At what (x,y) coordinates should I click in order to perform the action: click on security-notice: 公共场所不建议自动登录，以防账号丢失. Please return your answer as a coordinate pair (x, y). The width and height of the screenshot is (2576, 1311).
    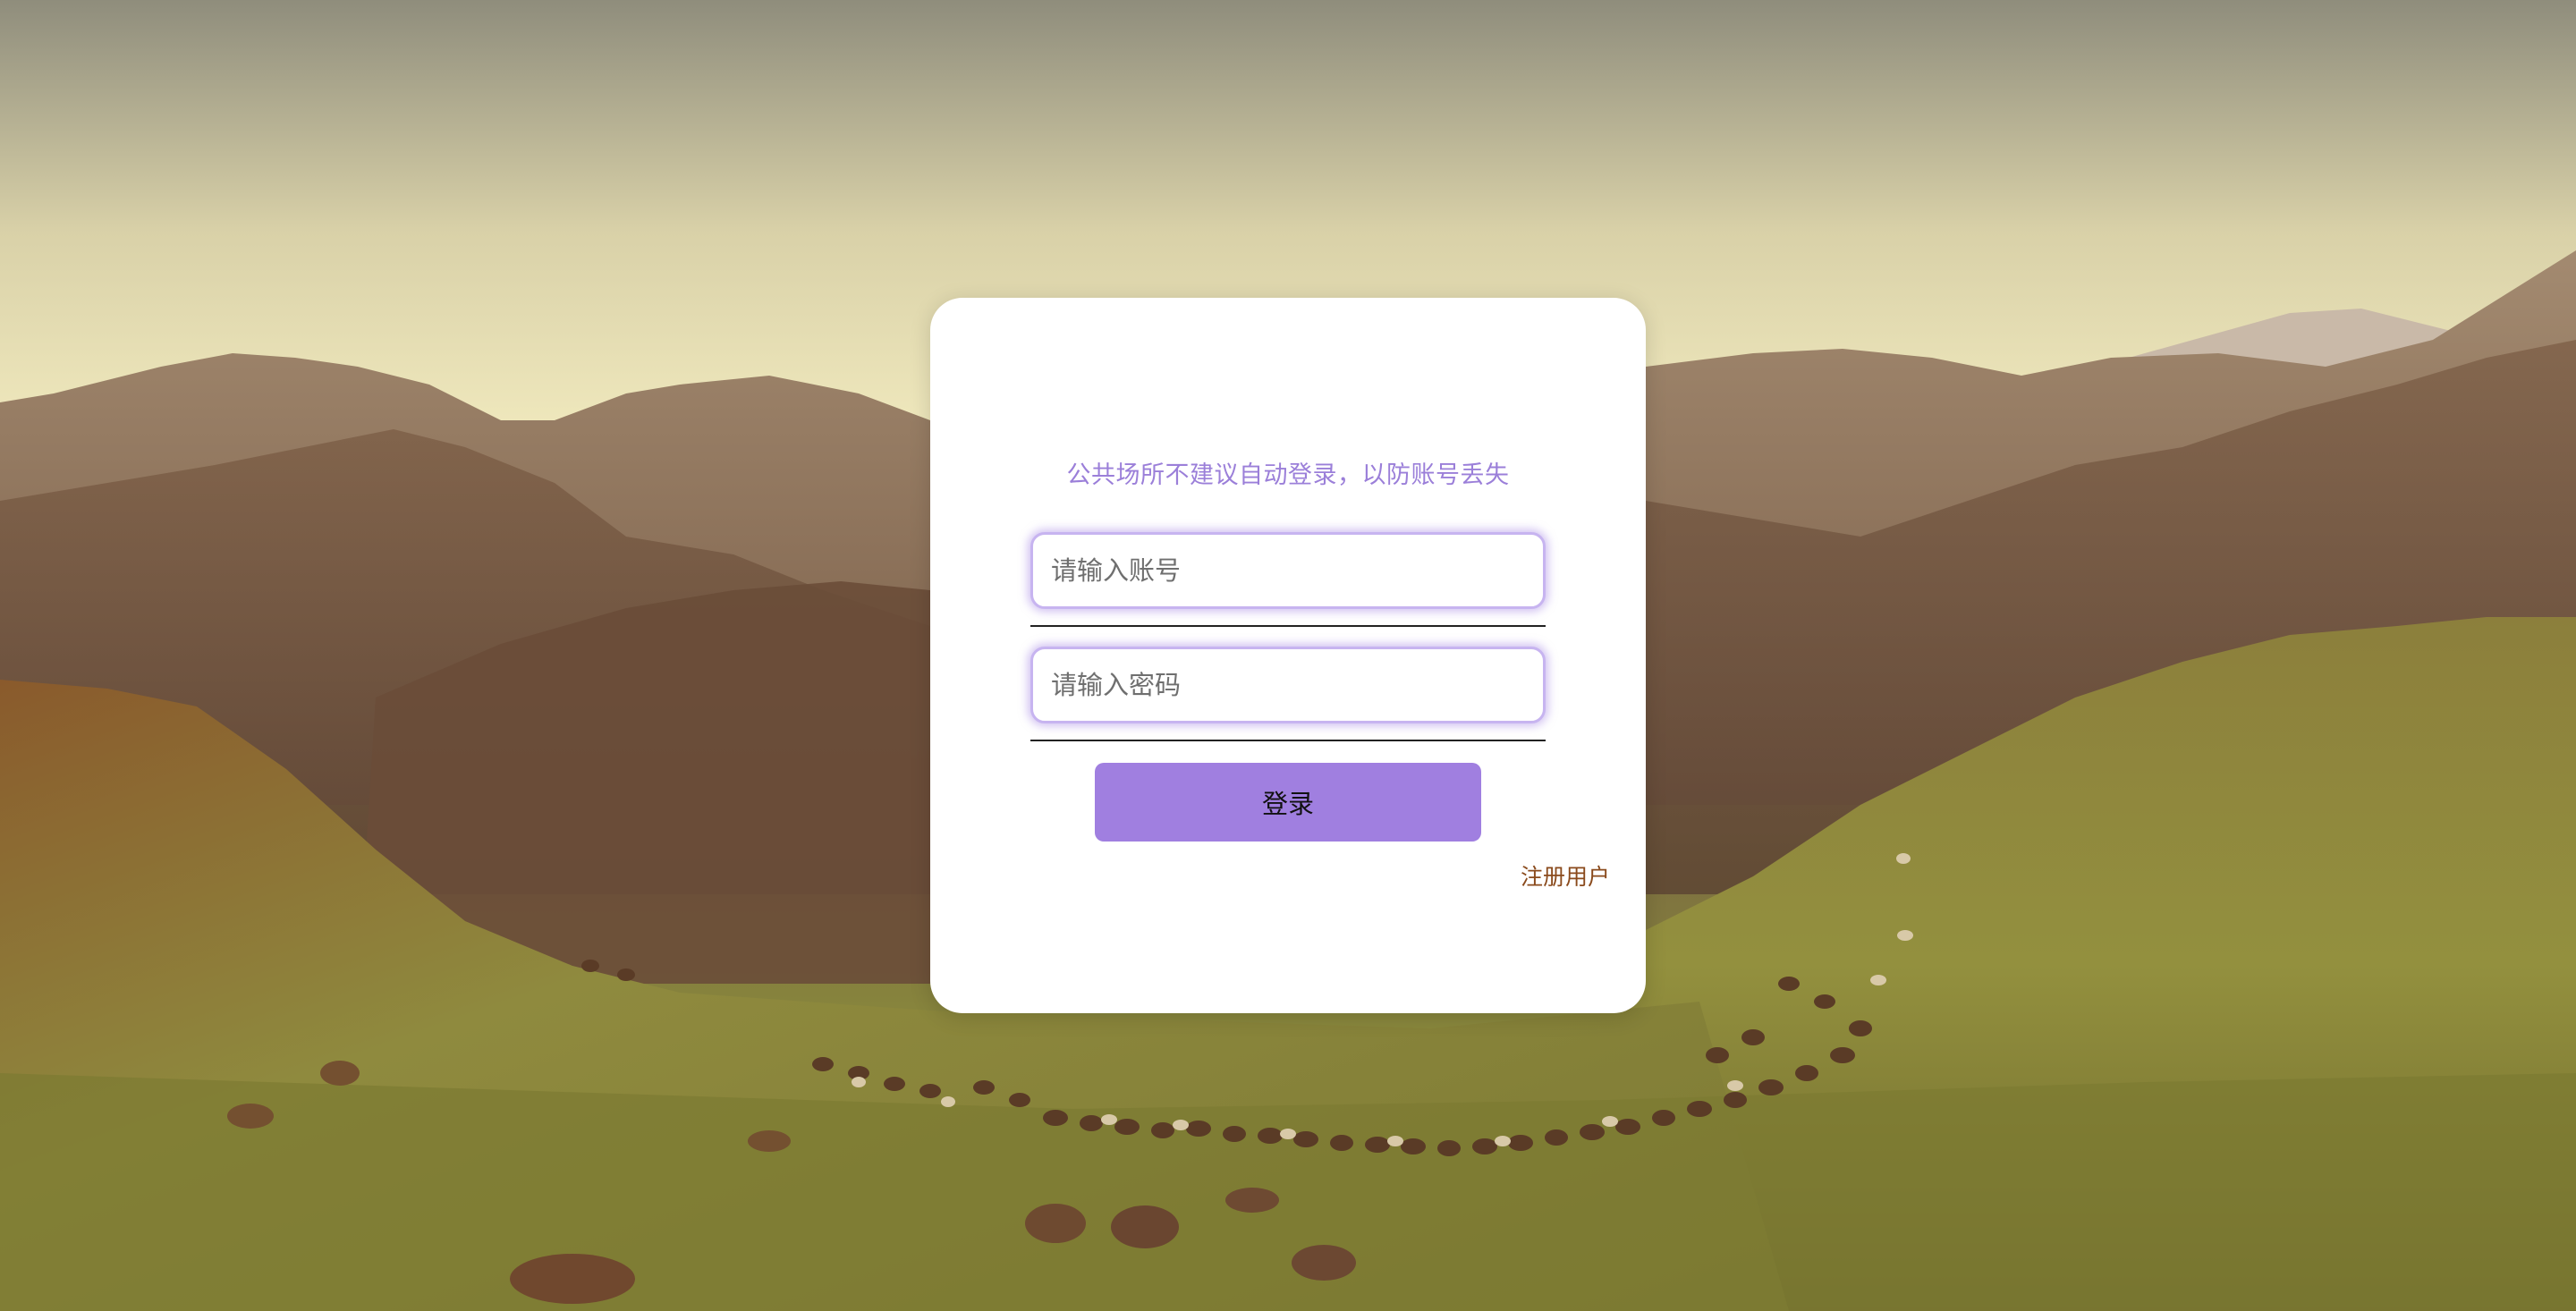
    Looking at the image, I should click on (1288, 475).